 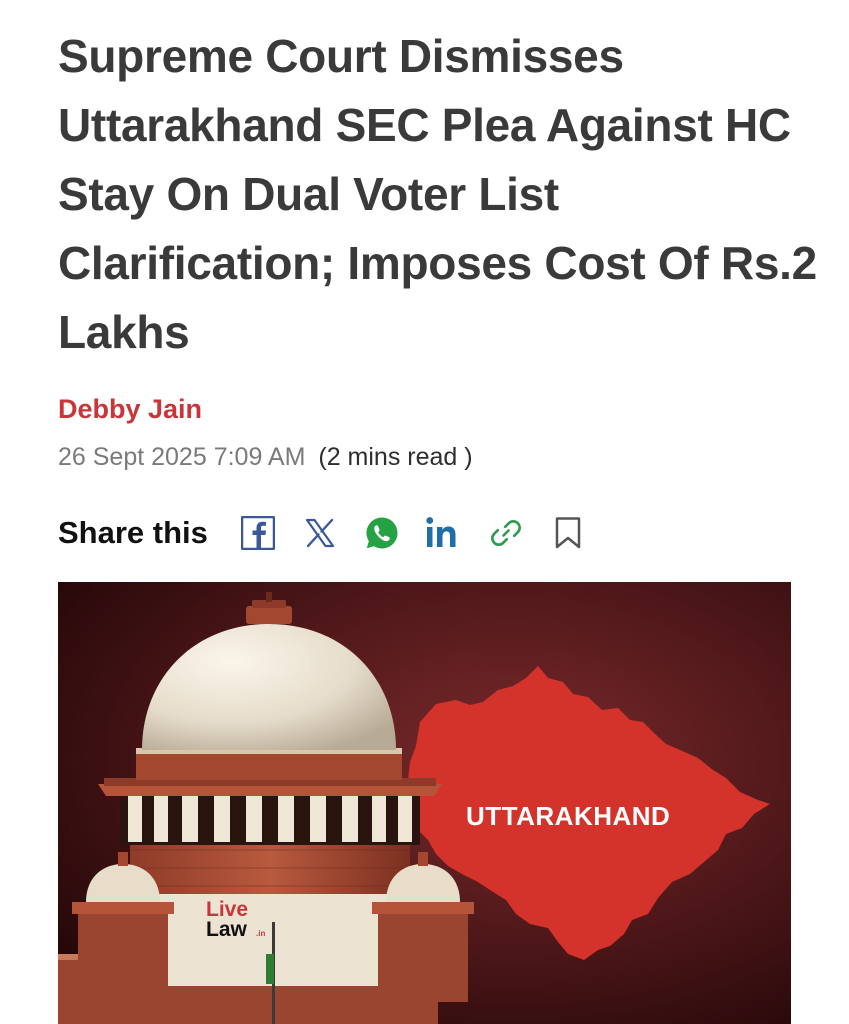 What do you see at coordinates (395, 457) in the screenshot?
I see `read-time: (2 mins read )` at bounding box center [395, 457].